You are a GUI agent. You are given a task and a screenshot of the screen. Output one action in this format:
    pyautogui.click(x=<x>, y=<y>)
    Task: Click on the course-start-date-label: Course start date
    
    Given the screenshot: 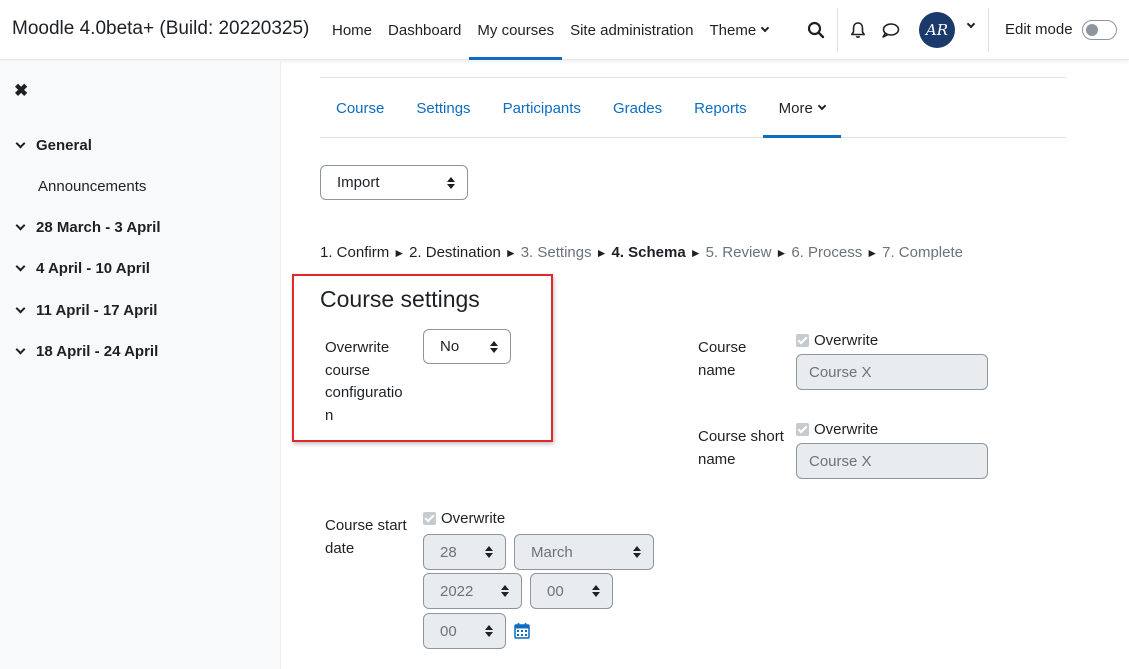 What is the action you would take?
    pyautogui.click(x=366, y=537)
    